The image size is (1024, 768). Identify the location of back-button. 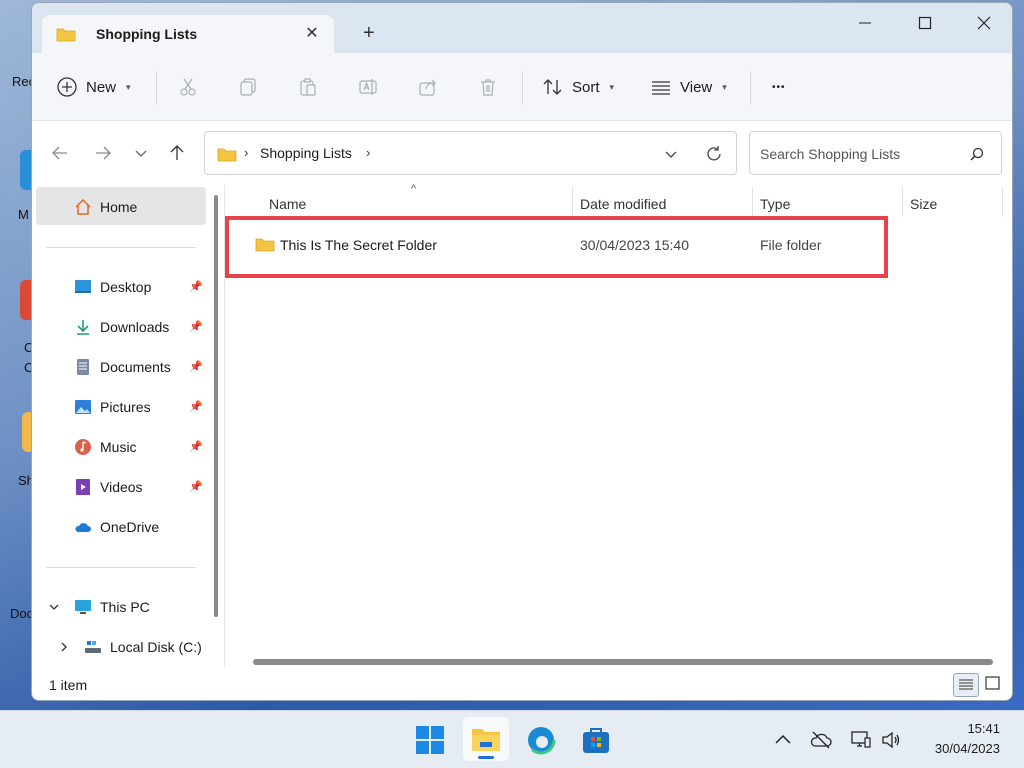
(60, 153).